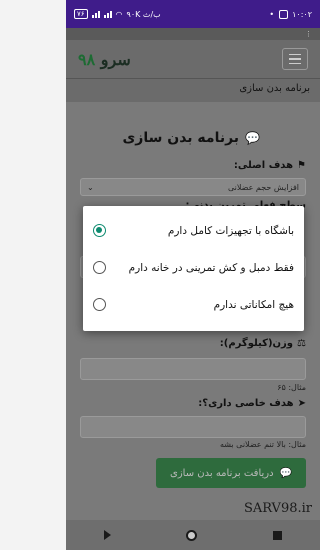  What do you see at coordinates (211, 267) in the screenshot?
I see `option-label: فقط دمبل و کش تمرینی در خانه دارم` at bounding box center [211, 267].